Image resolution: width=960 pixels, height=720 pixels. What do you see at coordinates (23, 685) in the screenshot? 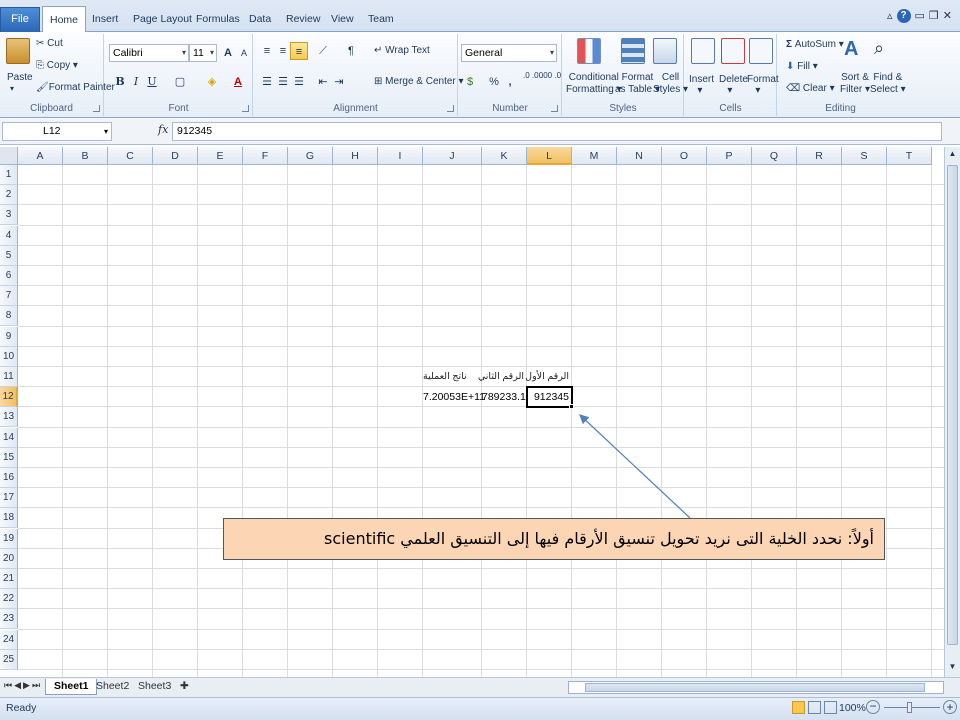
I see `sheet-nav-icons: ⏮◀▶⏭` at bounding box center [23, 685].